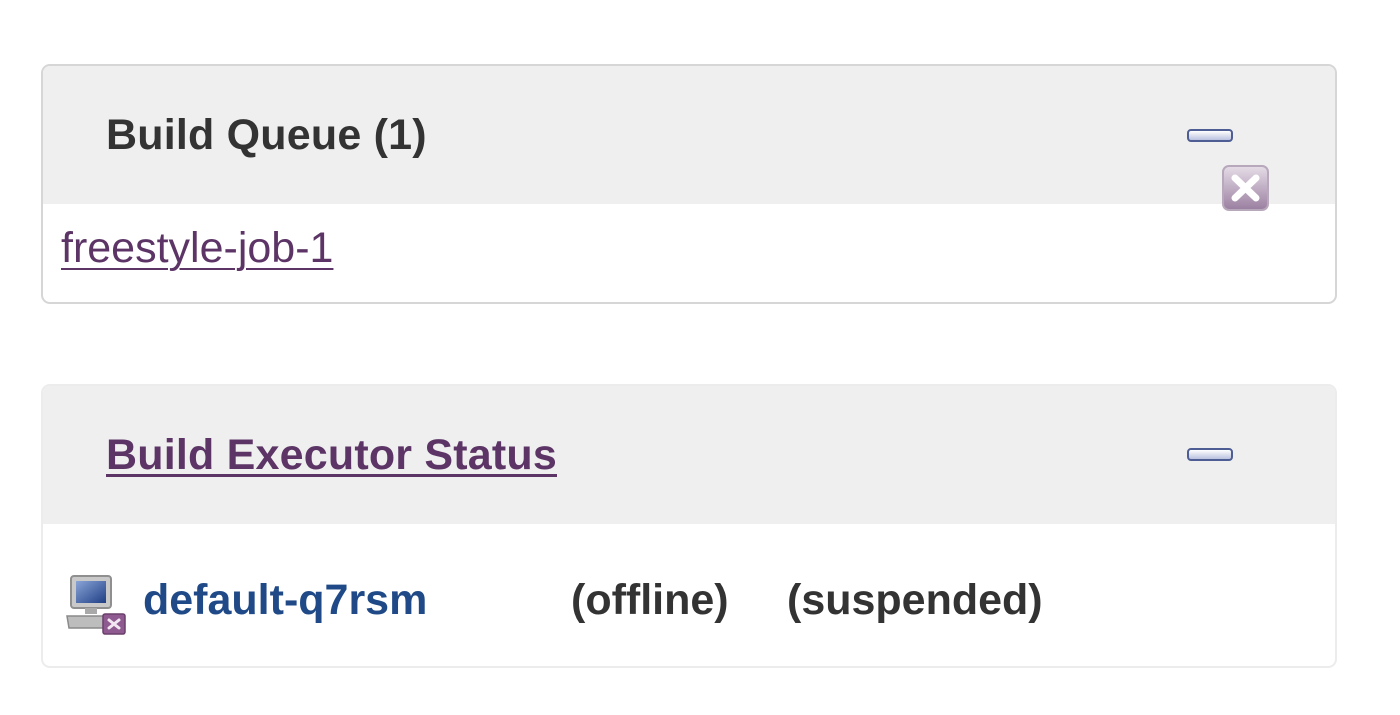 This screenshot has height=715, width=1400. Describe the element at coordinates (1245, 188) in the screenshot. I see `cancel-icon` at that location.